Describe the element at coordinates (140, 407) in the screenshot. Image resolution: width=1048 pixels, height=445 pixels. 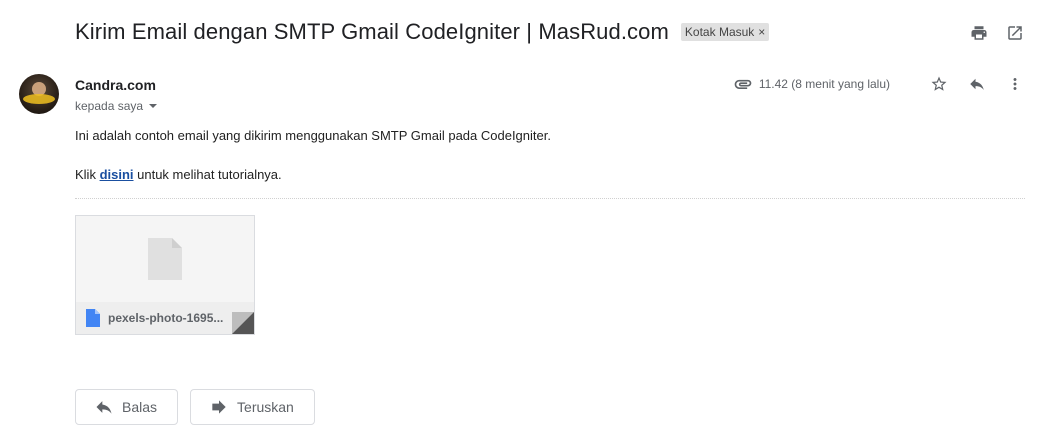
I see `reply-button-label: Balas` at that location.